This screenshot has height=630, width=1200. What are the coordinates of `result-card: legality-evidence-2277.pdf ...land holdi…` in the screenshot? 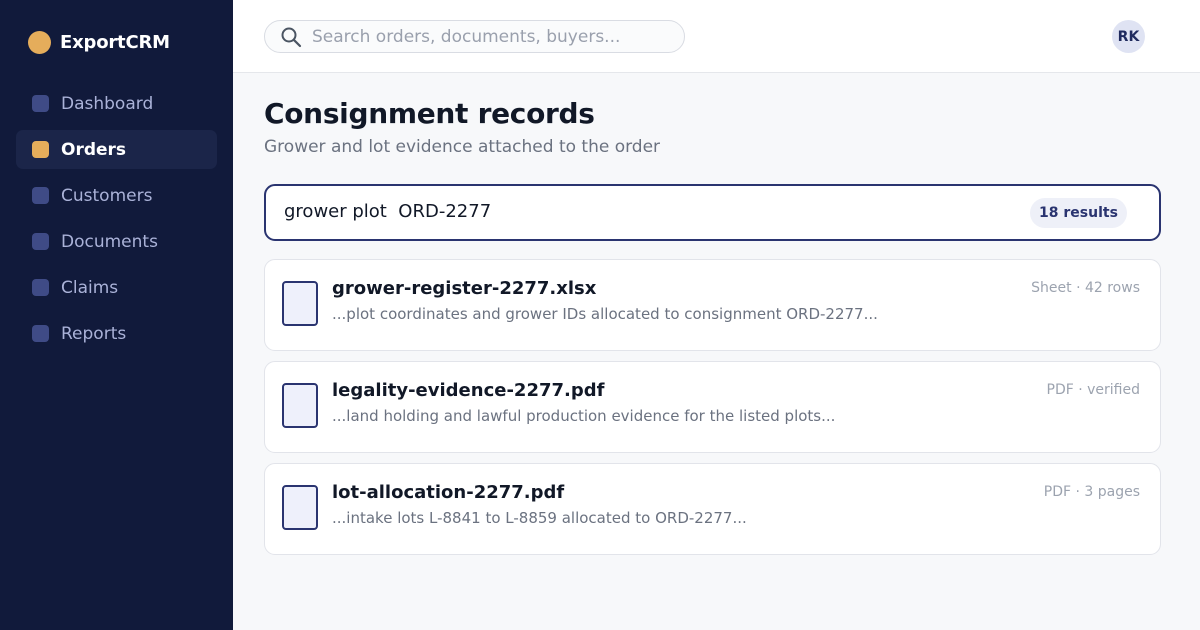 It's located at (712, 407).